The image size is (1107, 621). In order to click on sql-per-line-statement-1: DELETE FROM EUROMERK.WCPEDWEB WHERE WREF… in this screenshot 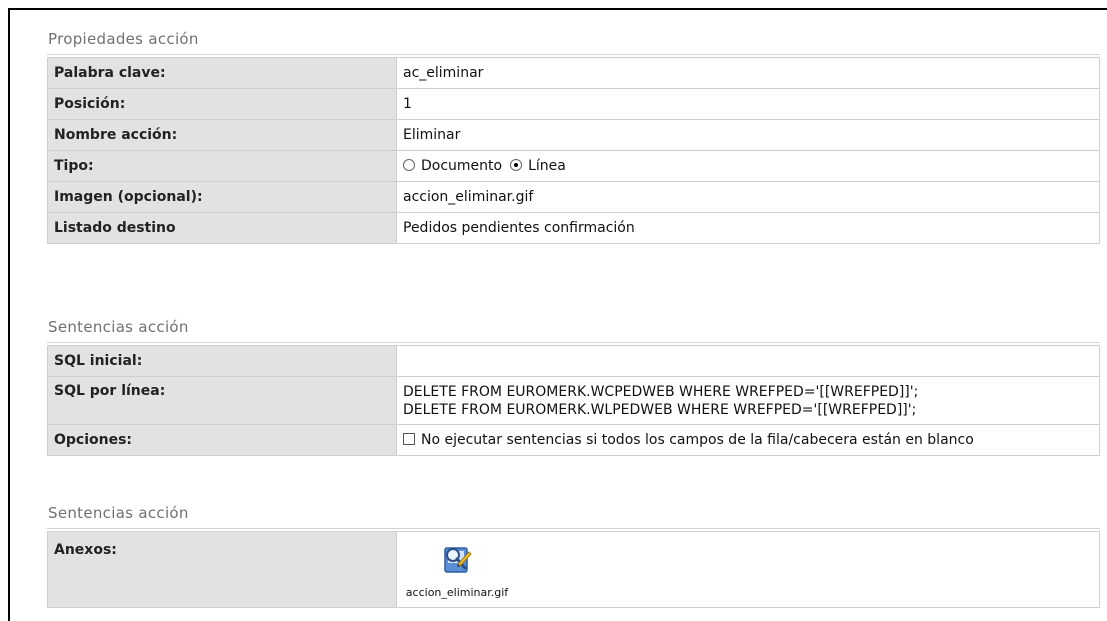, I will do `click(661, 391)`.